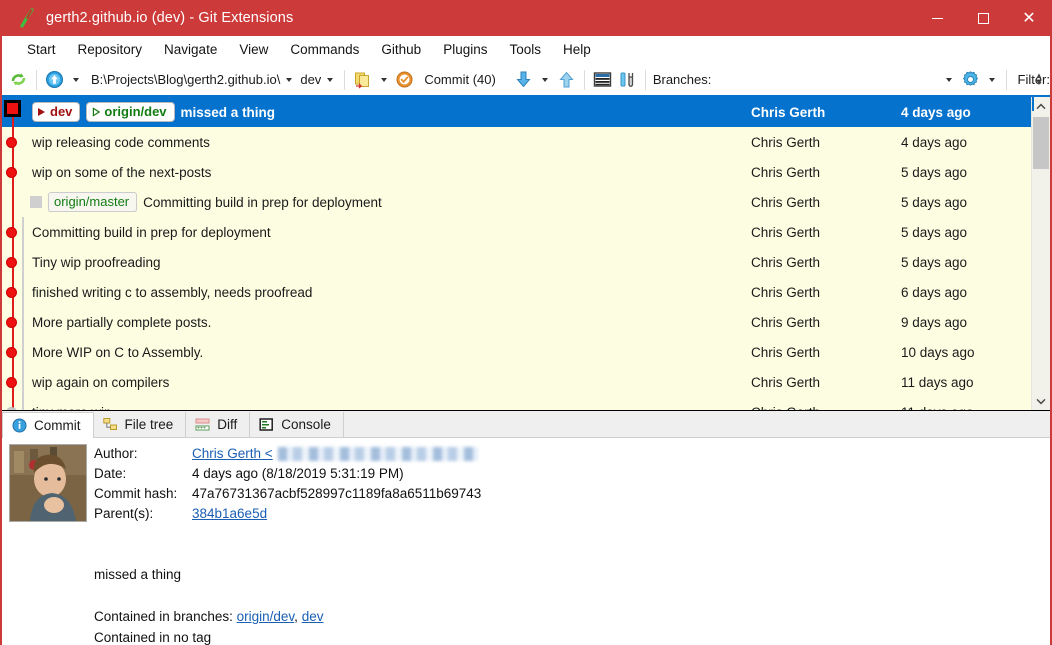  Describe the element at coordinates (387, 112) in the screenshot. I see `commit-message-cell: dev origin/dev missed a thing` at that location.